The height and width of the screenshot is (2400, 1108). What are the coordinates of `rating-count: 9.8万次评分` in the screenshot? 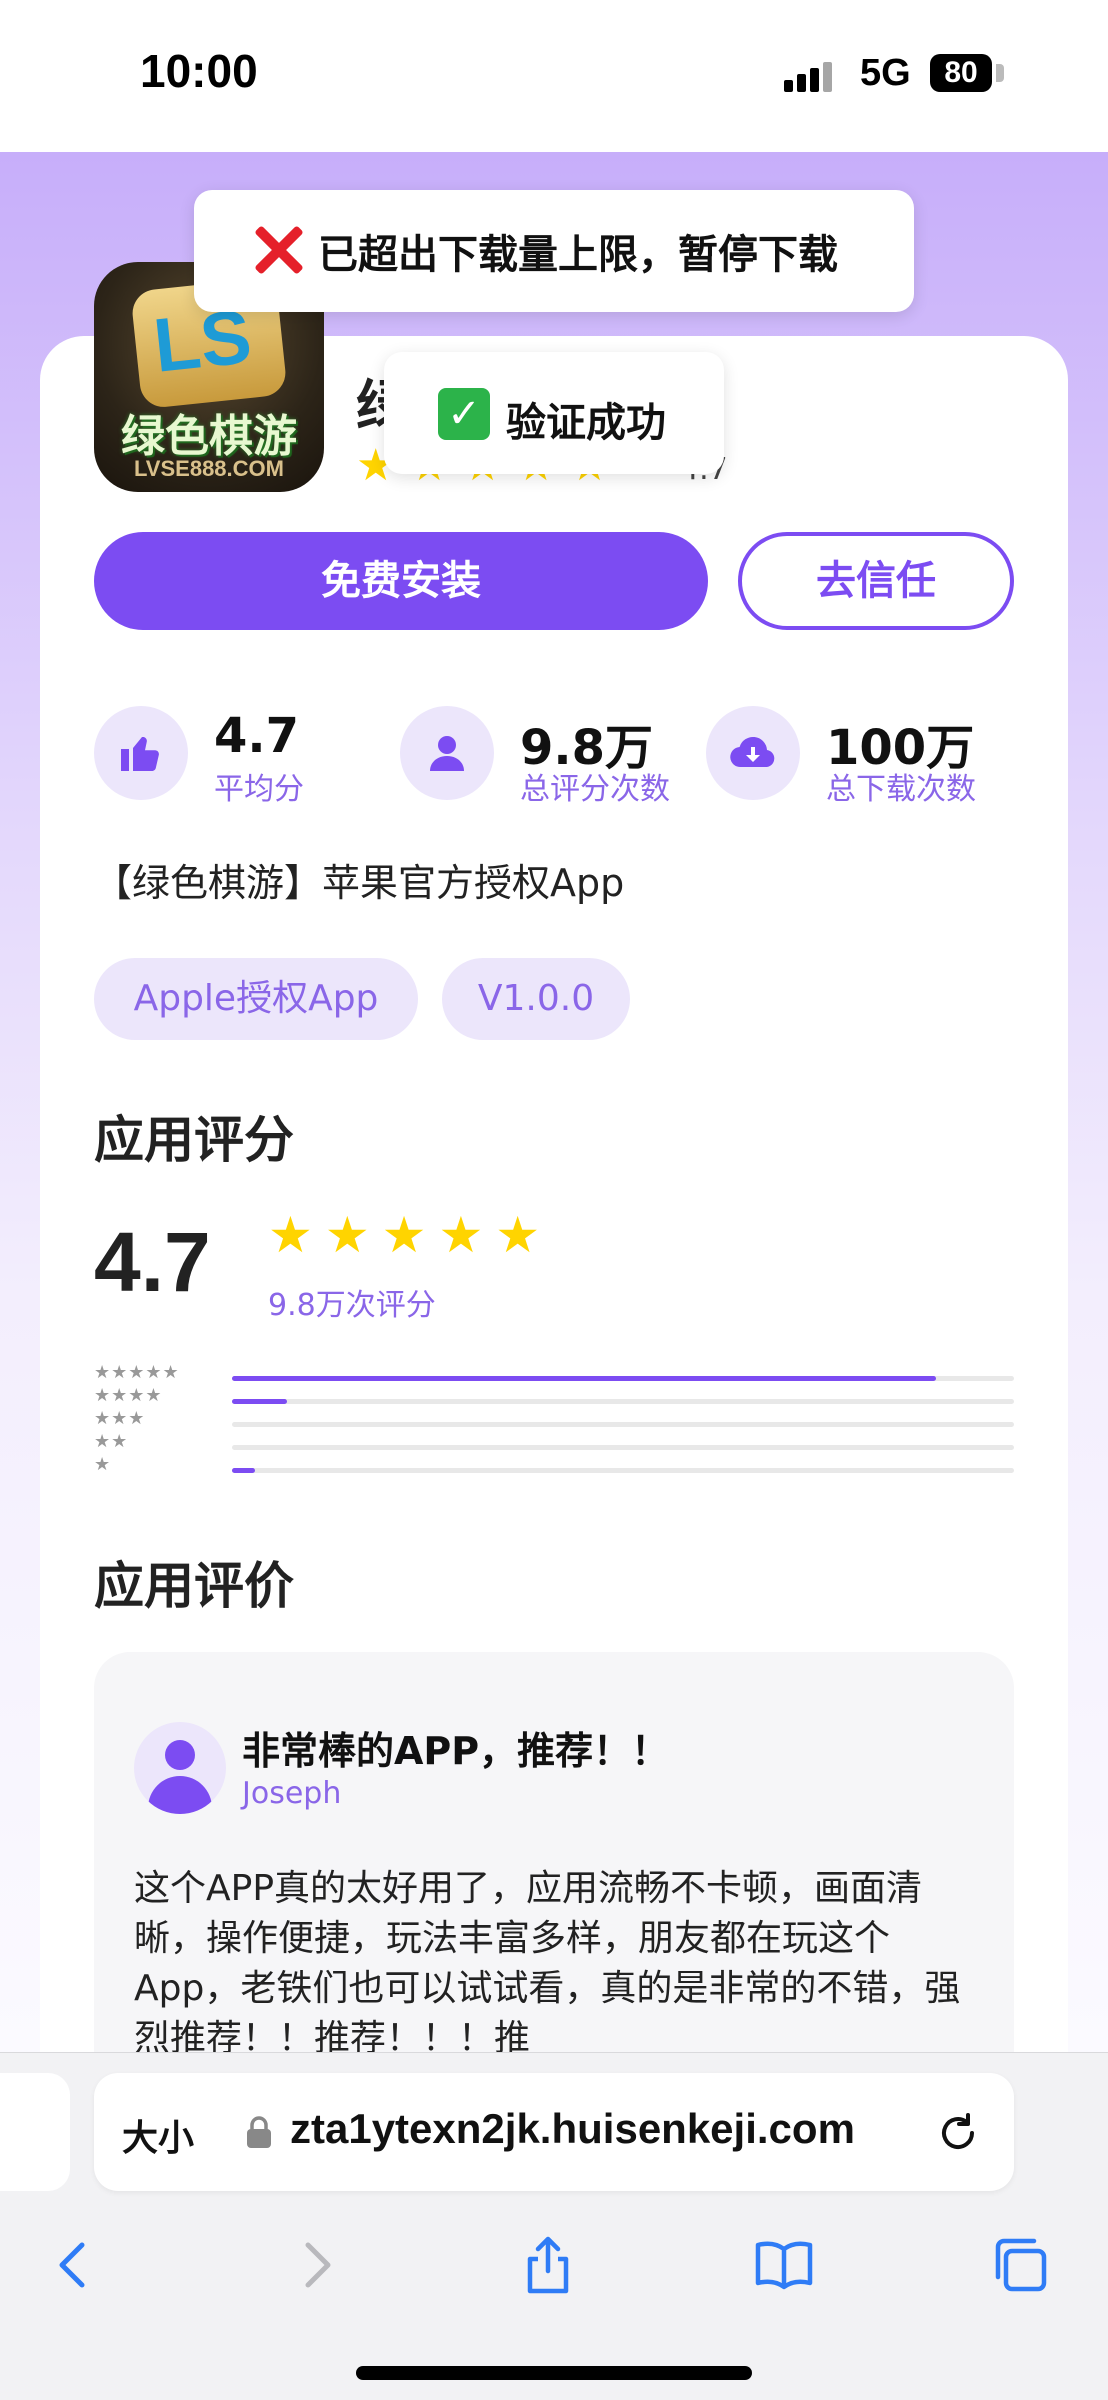 It's located at (352, 1305).